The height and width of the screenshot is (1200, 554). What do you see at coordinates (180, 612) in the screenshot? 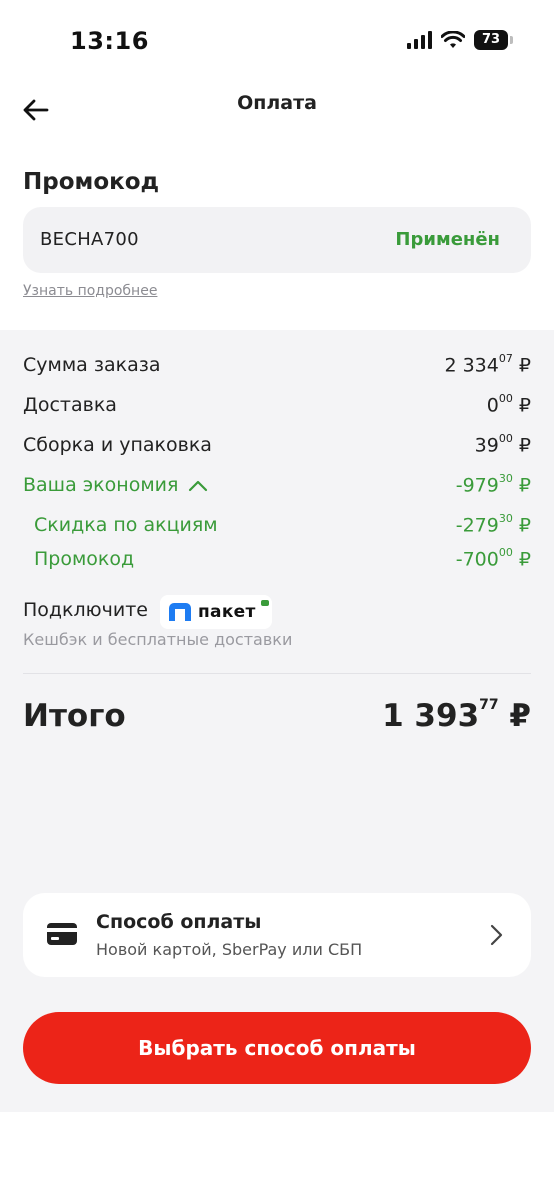
I see `paket-logo-icon` at bounding box center [180, 612].